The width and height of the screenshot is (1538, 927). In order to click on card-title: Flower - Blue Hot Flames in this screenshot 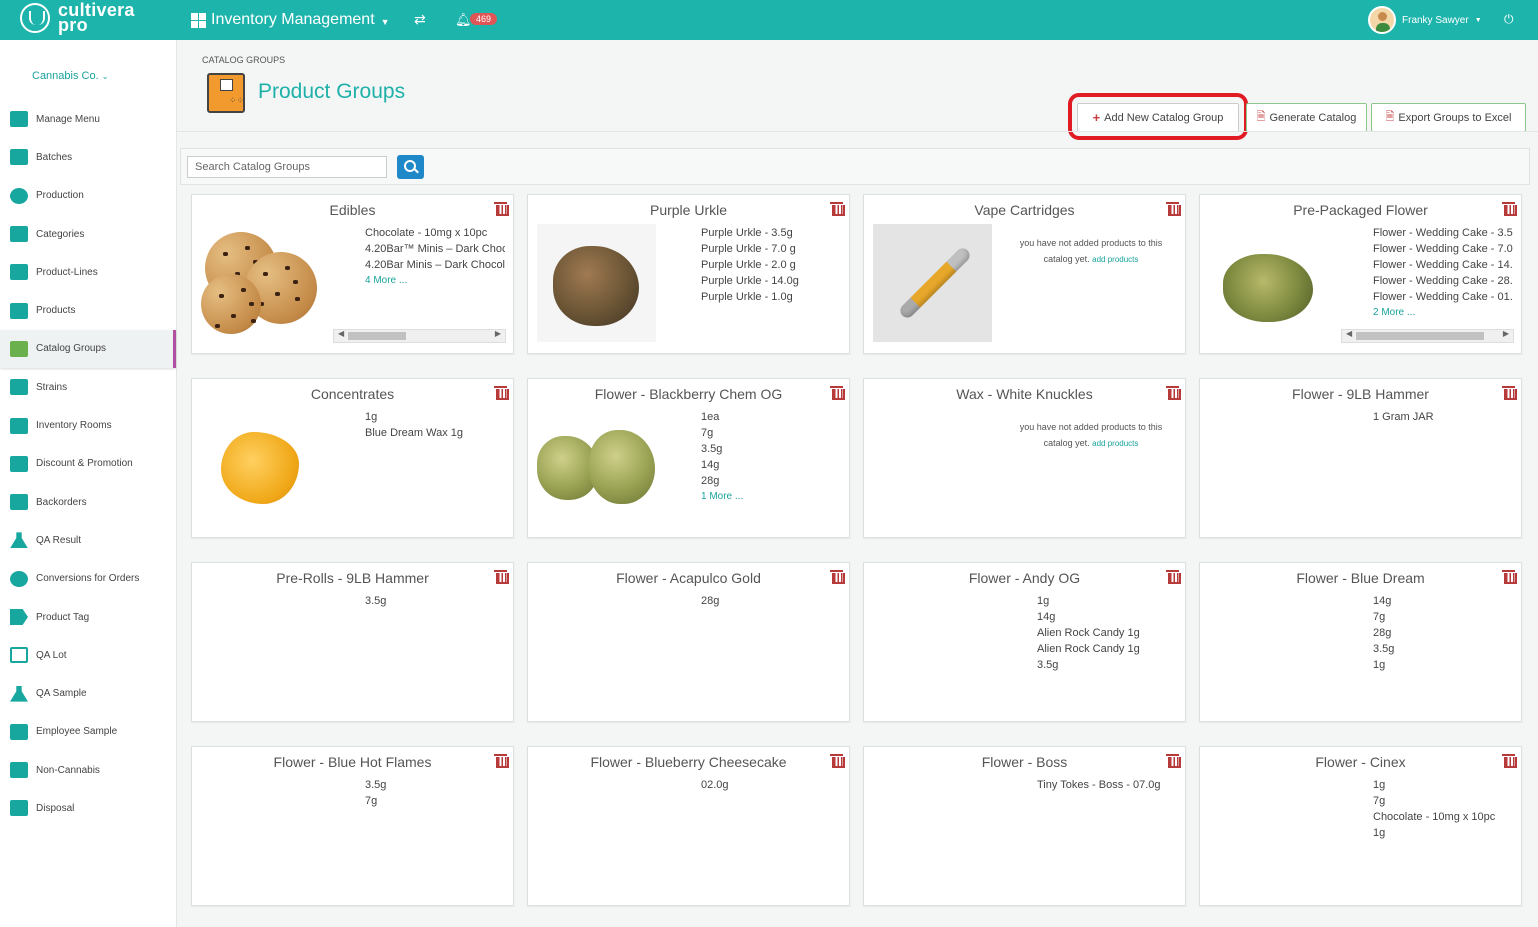, I will do `click(352, 762)`.